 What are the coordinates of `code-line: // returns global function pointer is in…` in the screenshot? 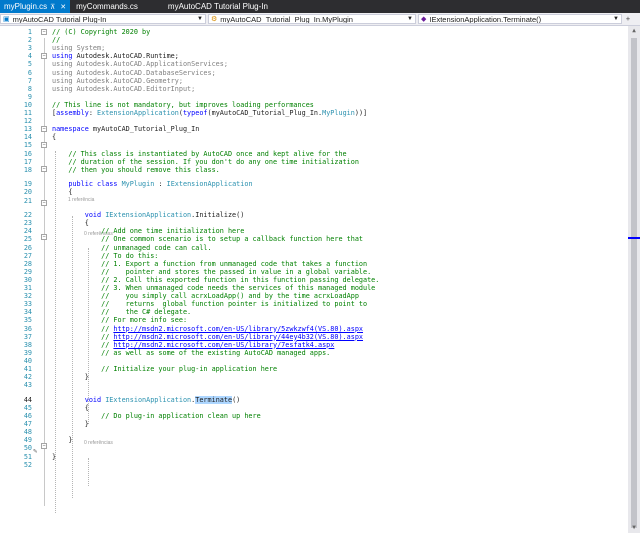 It's located at (209, 304).